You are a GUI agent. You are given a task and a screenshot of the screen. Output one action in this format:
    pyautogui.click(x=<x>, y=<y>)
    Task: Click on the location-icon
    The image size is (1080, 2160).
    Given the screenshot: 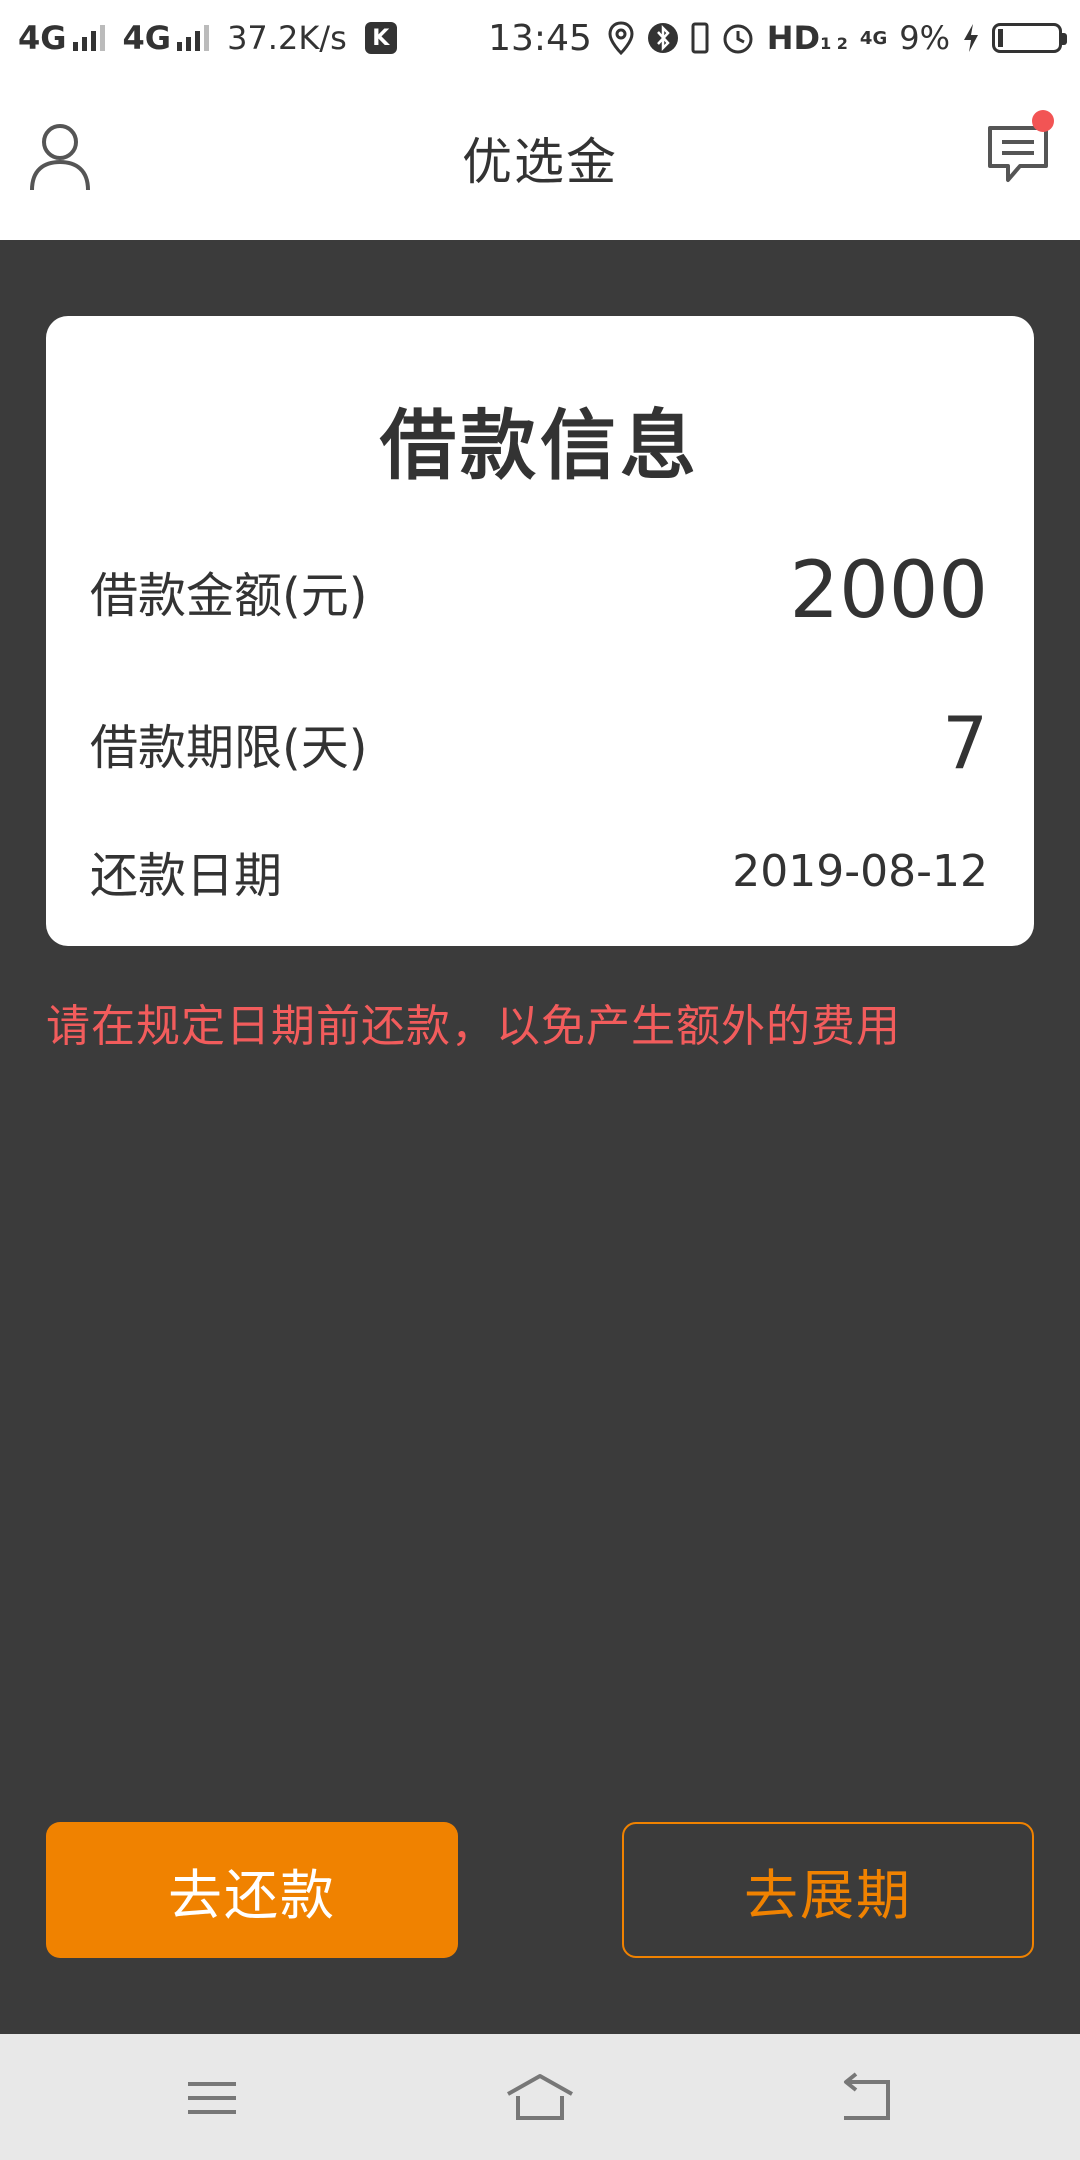 What is the action you would take?
    pyautogui.click(x=621, y=38)
    